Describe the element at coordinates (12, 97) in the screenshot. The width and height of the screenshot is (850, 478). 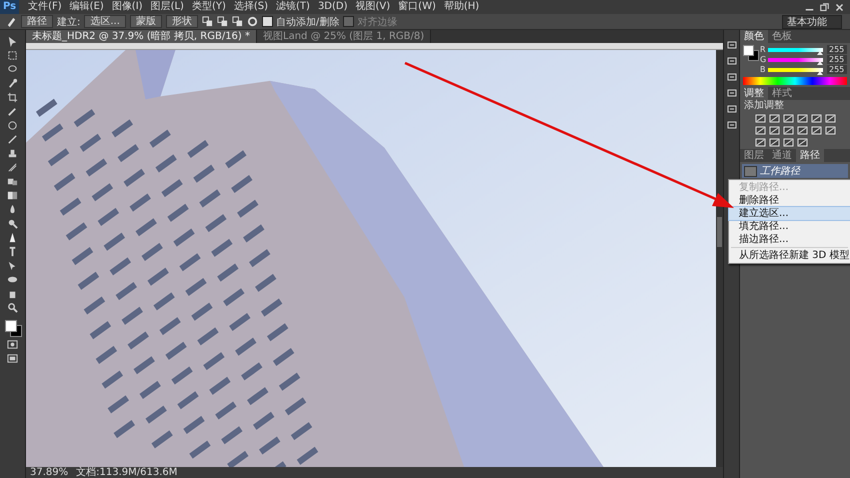
I see `crop-tool-icon` at that location.